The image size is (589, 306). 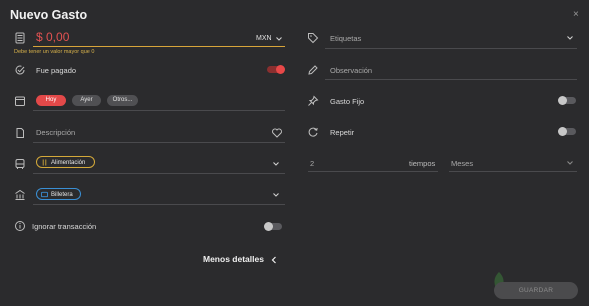 What do you see at coordinates (44, 162) in the screenshot?
I see `fork-knife-icon` at bounding box center [44, 162].